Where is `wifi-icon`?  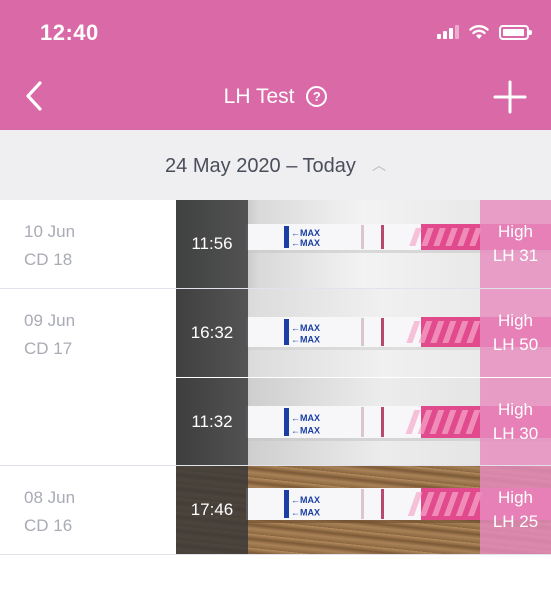
wifi-icon is located at coordinates (479, 32).